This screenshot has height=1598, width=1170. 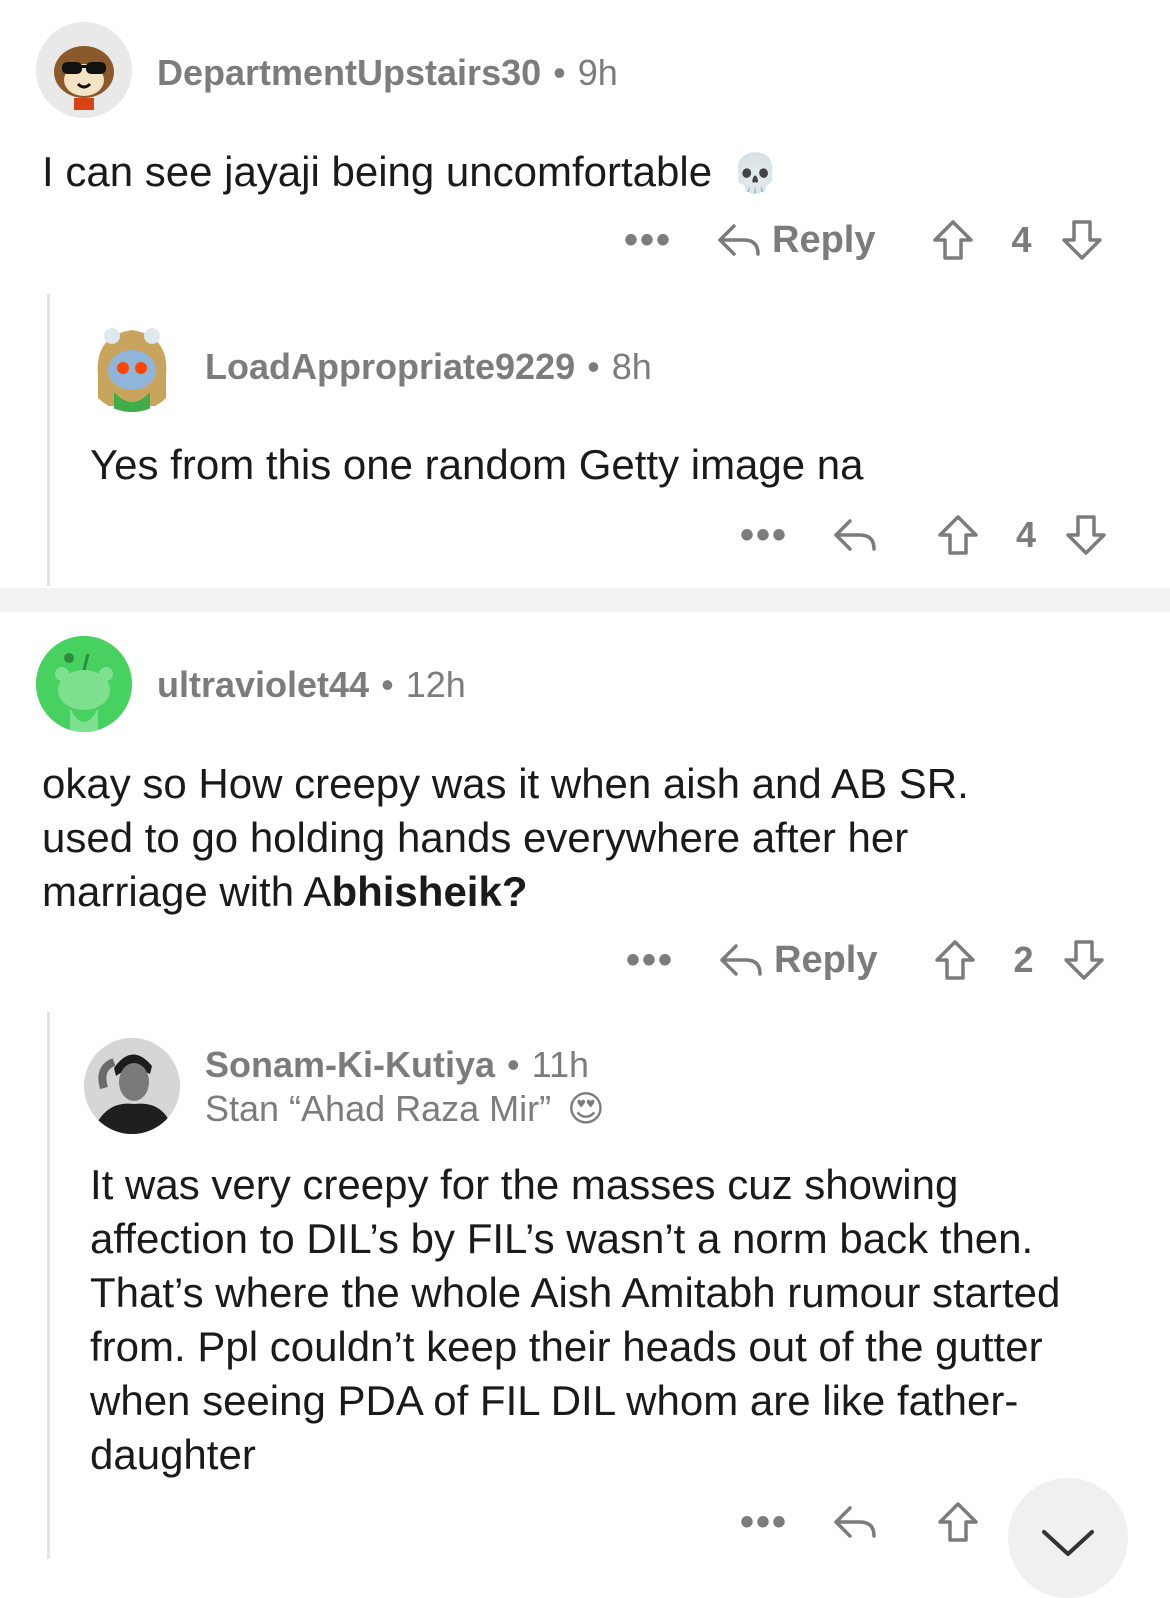 I want to click on comment-actions: •••, so click(x=860, y=1522).